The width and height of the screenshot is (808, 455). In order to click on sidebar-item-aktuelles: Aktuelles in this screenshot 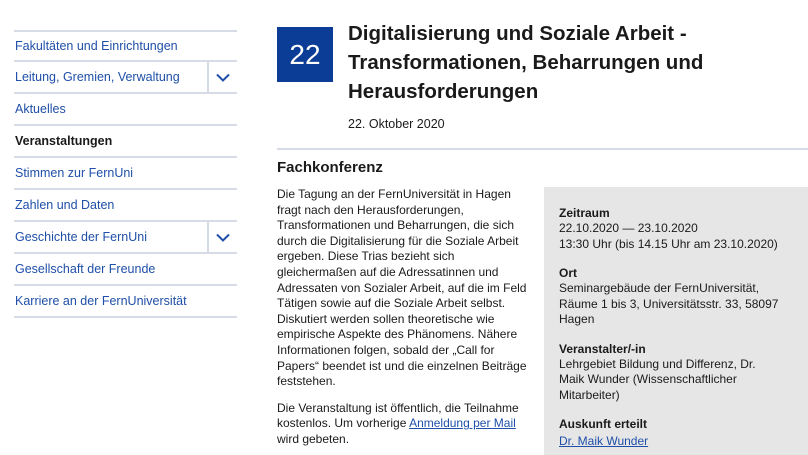, I will do `click(125, 110)`.